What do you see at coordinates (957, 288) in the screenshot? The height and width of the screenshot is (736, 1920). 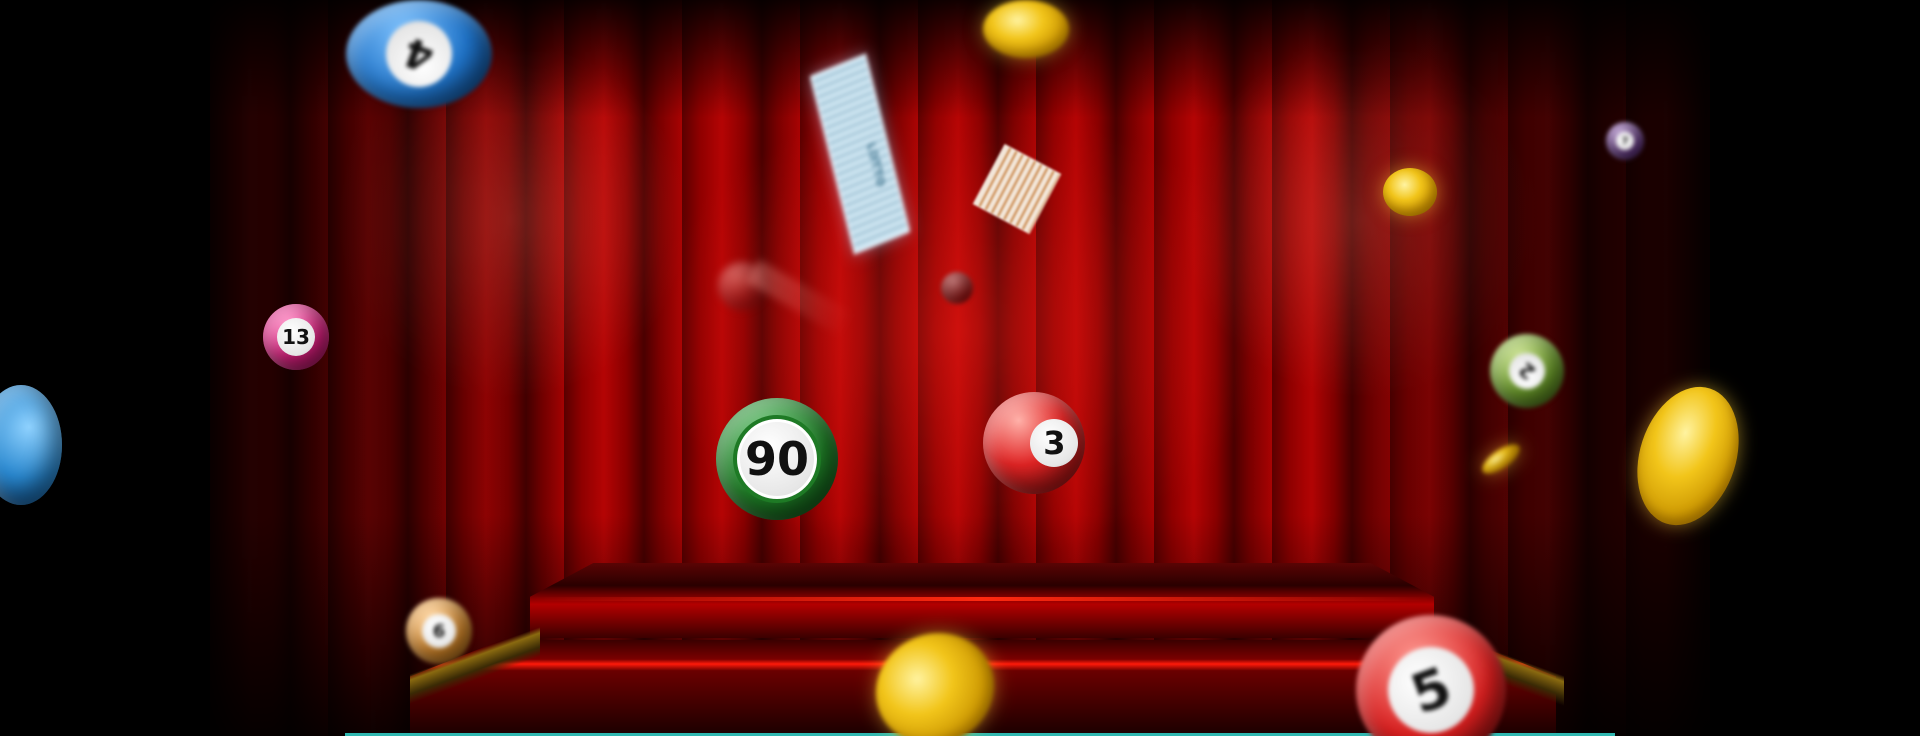 I see `lottery-ball-tiny` at bounding box center [957, 288].